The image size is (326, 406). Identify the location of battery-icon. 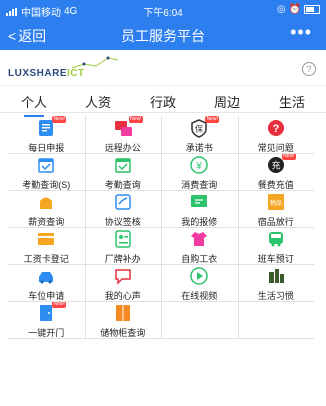
(312, 9).